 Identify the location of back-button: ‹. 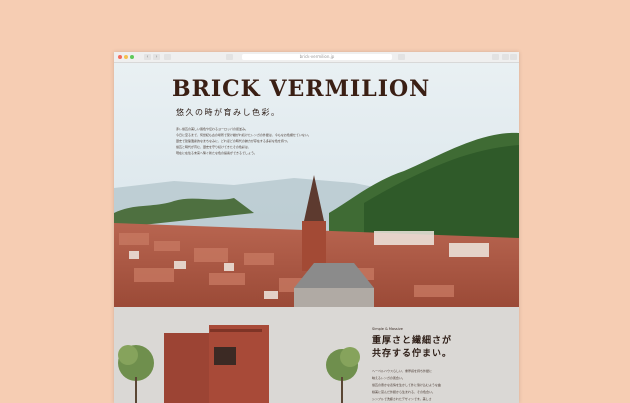
(147, 57).